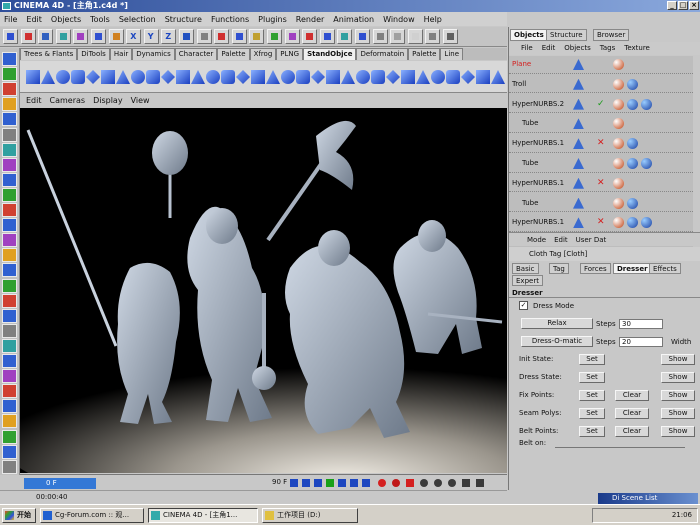 The height and width of the screenshot is (525, 700). What do you see at coordinates (591, 239) in the screenshot?
I see `attr-menu-user-dat: User Dat` at bounding box center [591, 239].